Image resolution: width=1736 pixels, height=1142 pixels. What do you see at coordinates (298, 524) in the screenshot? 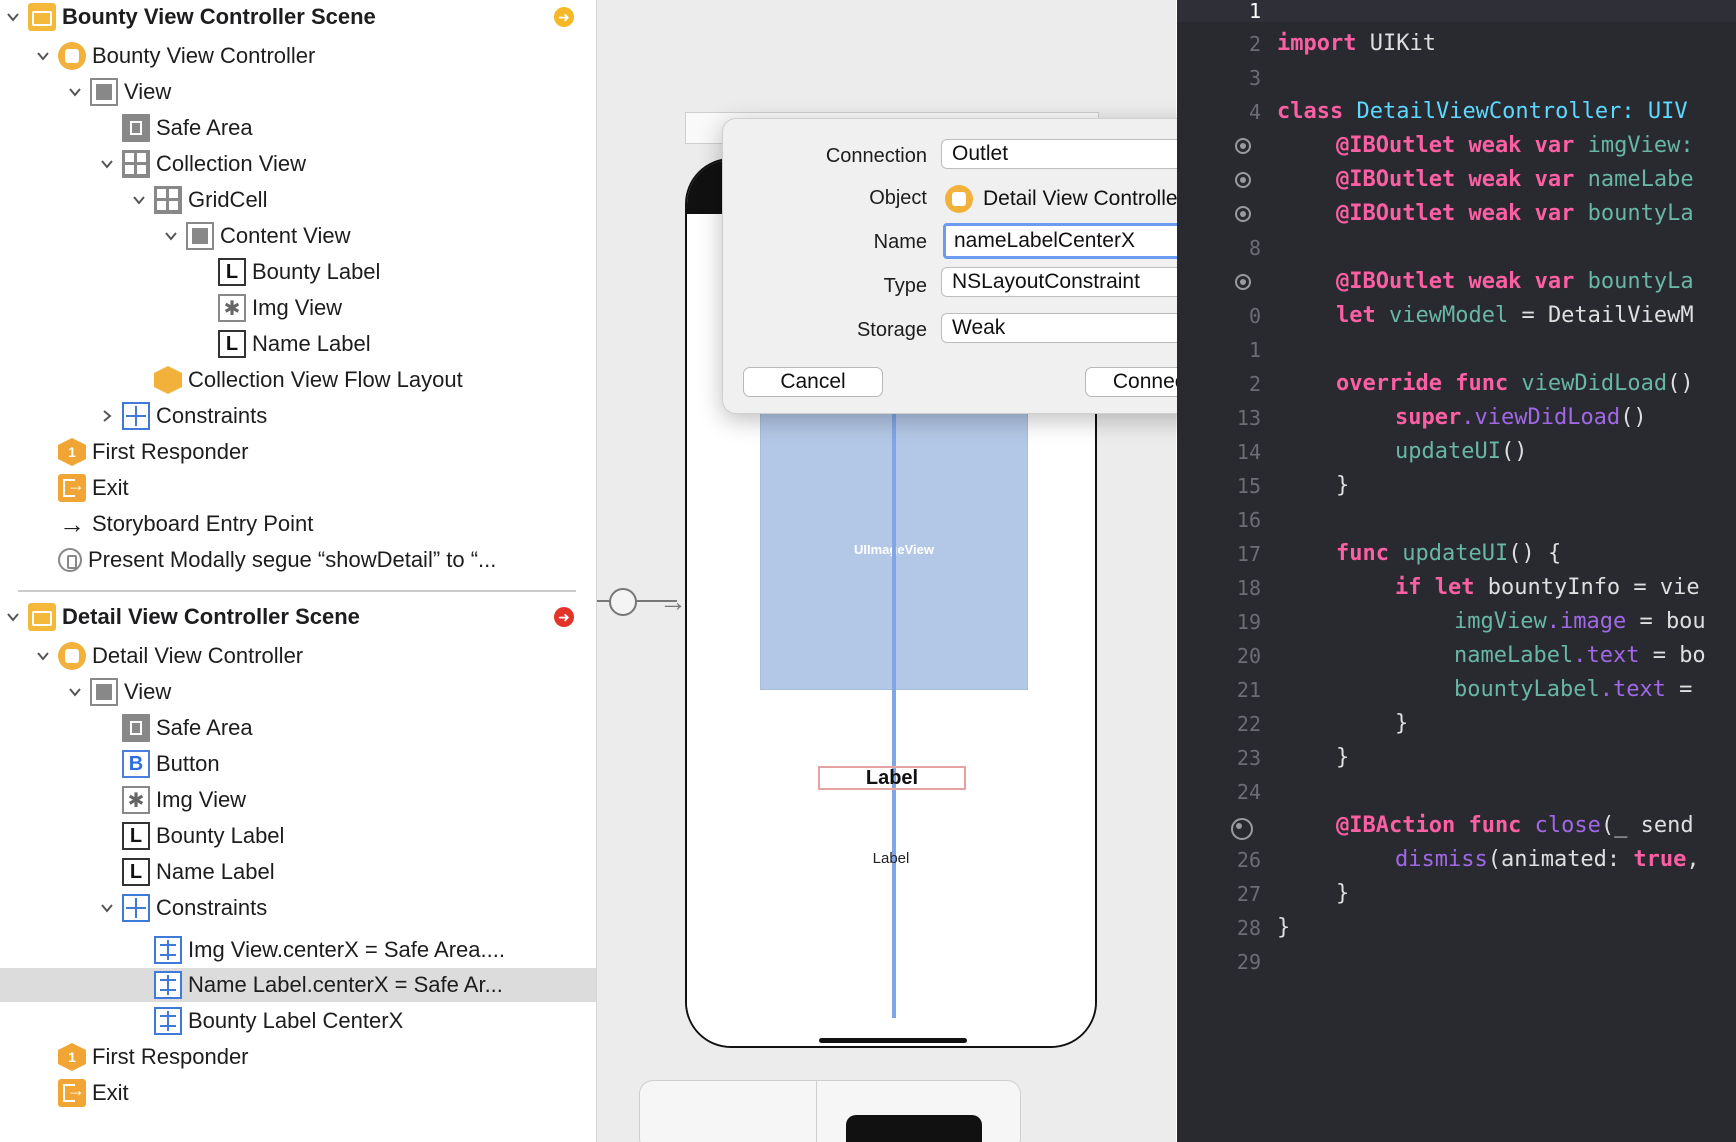
I see `outline-item-storyboard-entry-point: → Storyboard Entry Point` at bounding box center [298, 524].